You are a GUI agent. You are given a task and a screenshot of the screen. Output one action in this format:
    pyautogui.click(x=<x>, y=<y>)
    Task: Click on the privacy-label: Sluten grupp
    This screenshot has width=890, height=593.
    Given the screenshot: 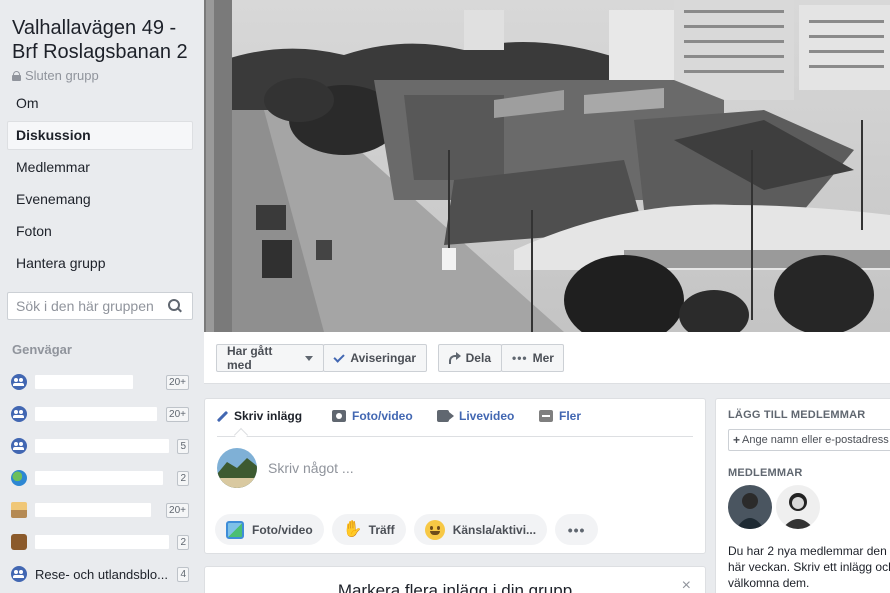 What is the action you would take?
    pyautogui.click(x=62, y=75)
    